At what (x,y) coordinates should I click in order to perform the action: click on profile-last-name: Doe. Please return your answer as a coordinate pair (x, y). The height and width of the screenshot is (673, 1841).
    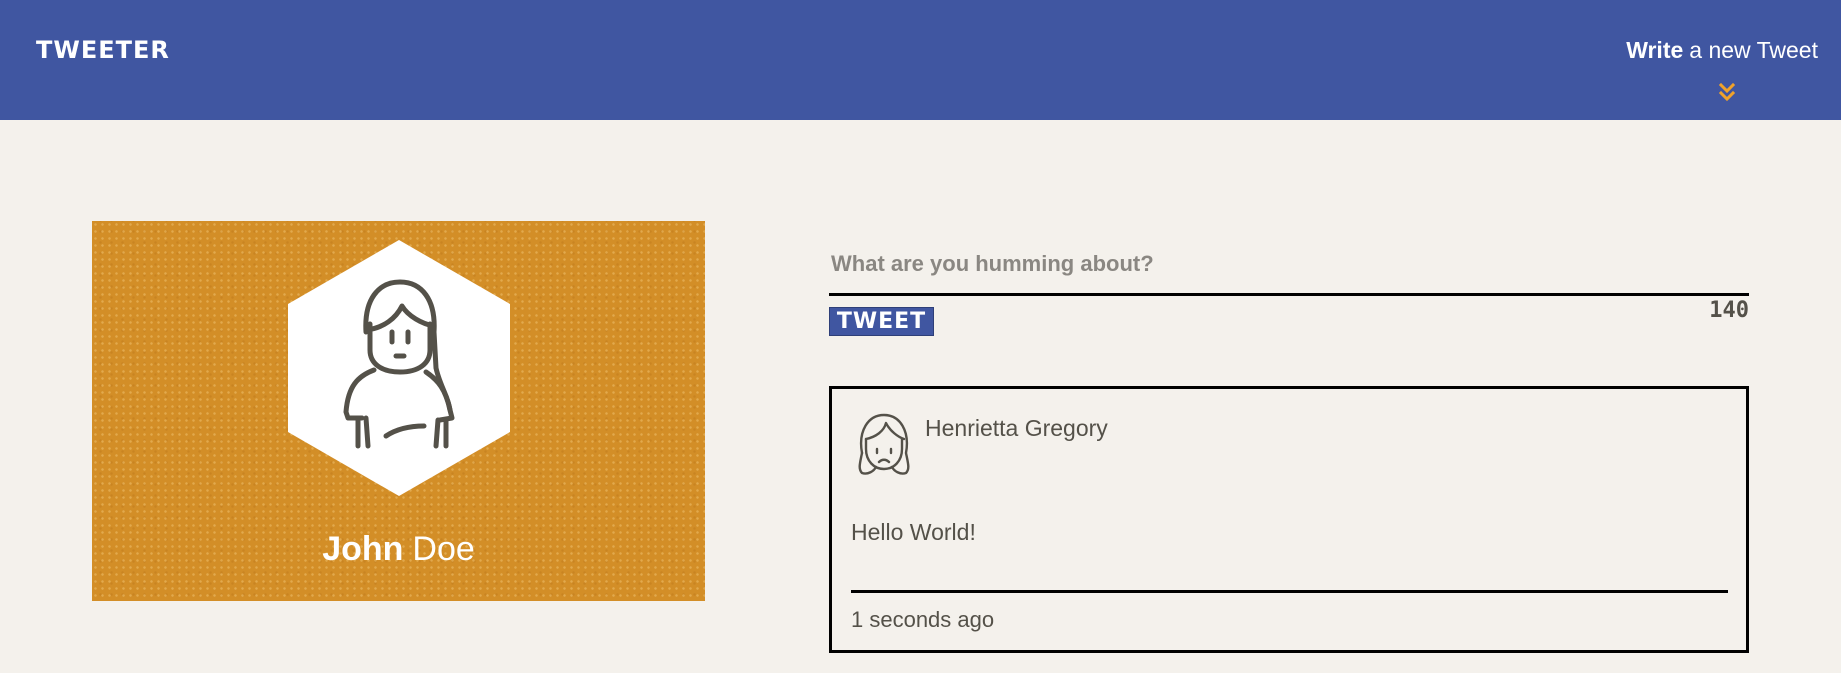
    Looking at the image, I should click on (443, 549).